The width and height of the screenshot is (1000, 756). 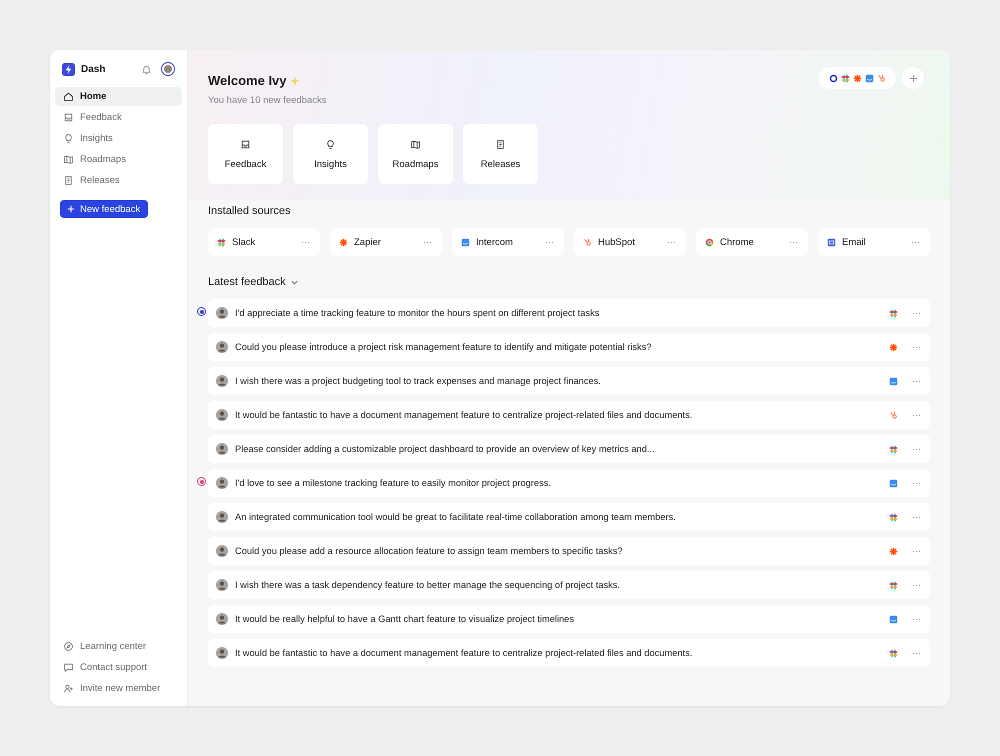 What do you see at coordinates (247, 282) in the screenshot?
I see `section-heading: Latest feedback` at bounding box center [247, 282].